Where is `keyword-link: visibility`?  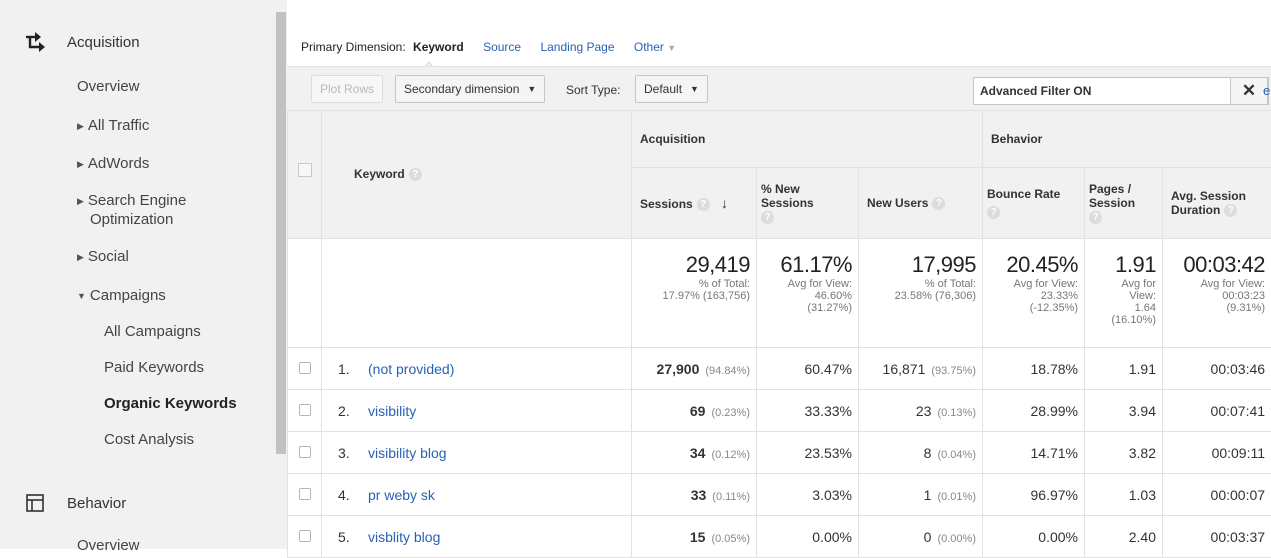
keyword-link: visibility is located at coordinates (392, 411).